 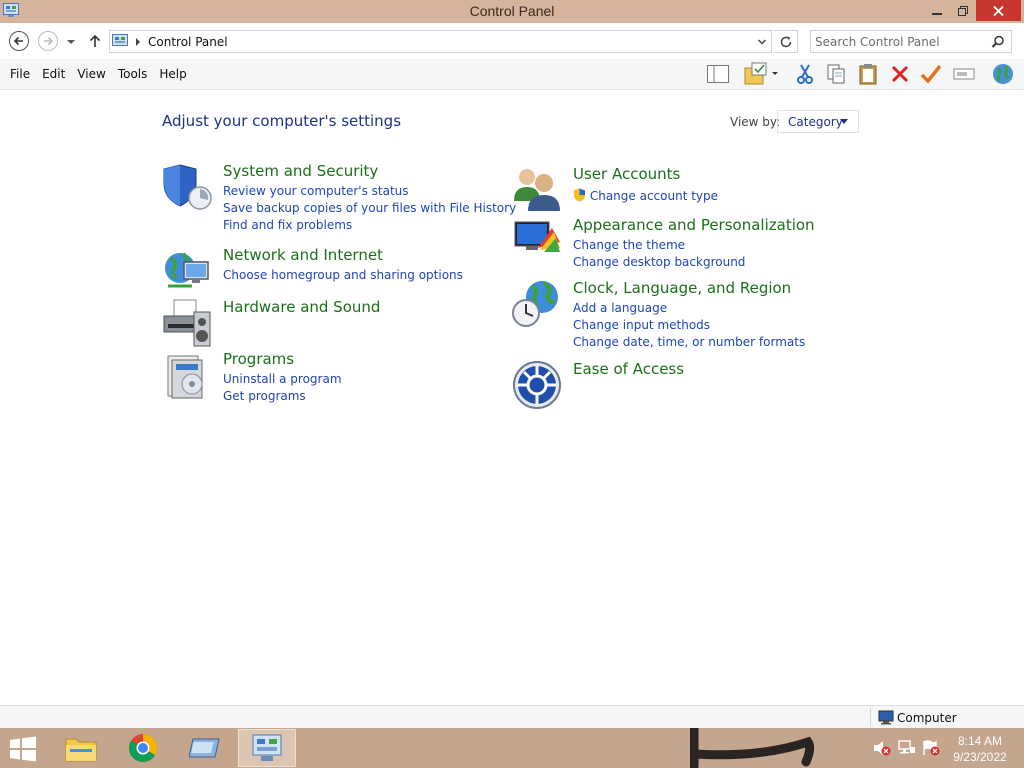 I want to click on menu-view: View, so click(x=91, y=74).